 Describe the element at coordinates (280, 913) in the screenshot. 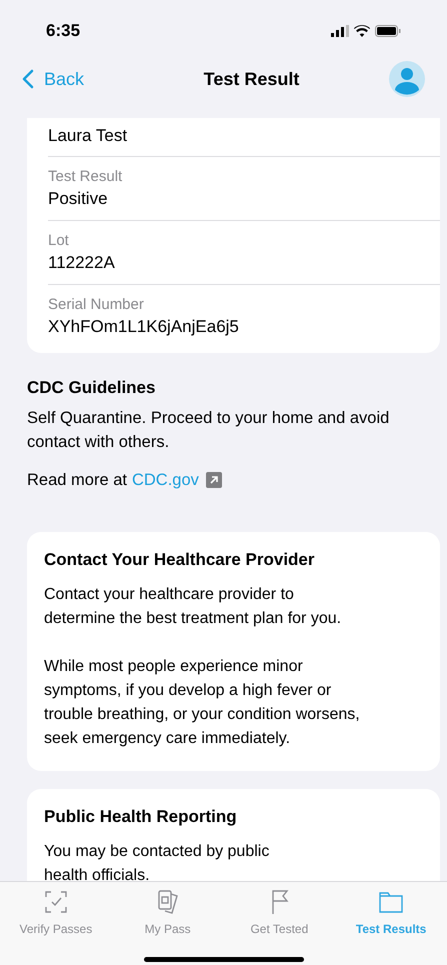

I see `tab-item: Get Tested` at that location.